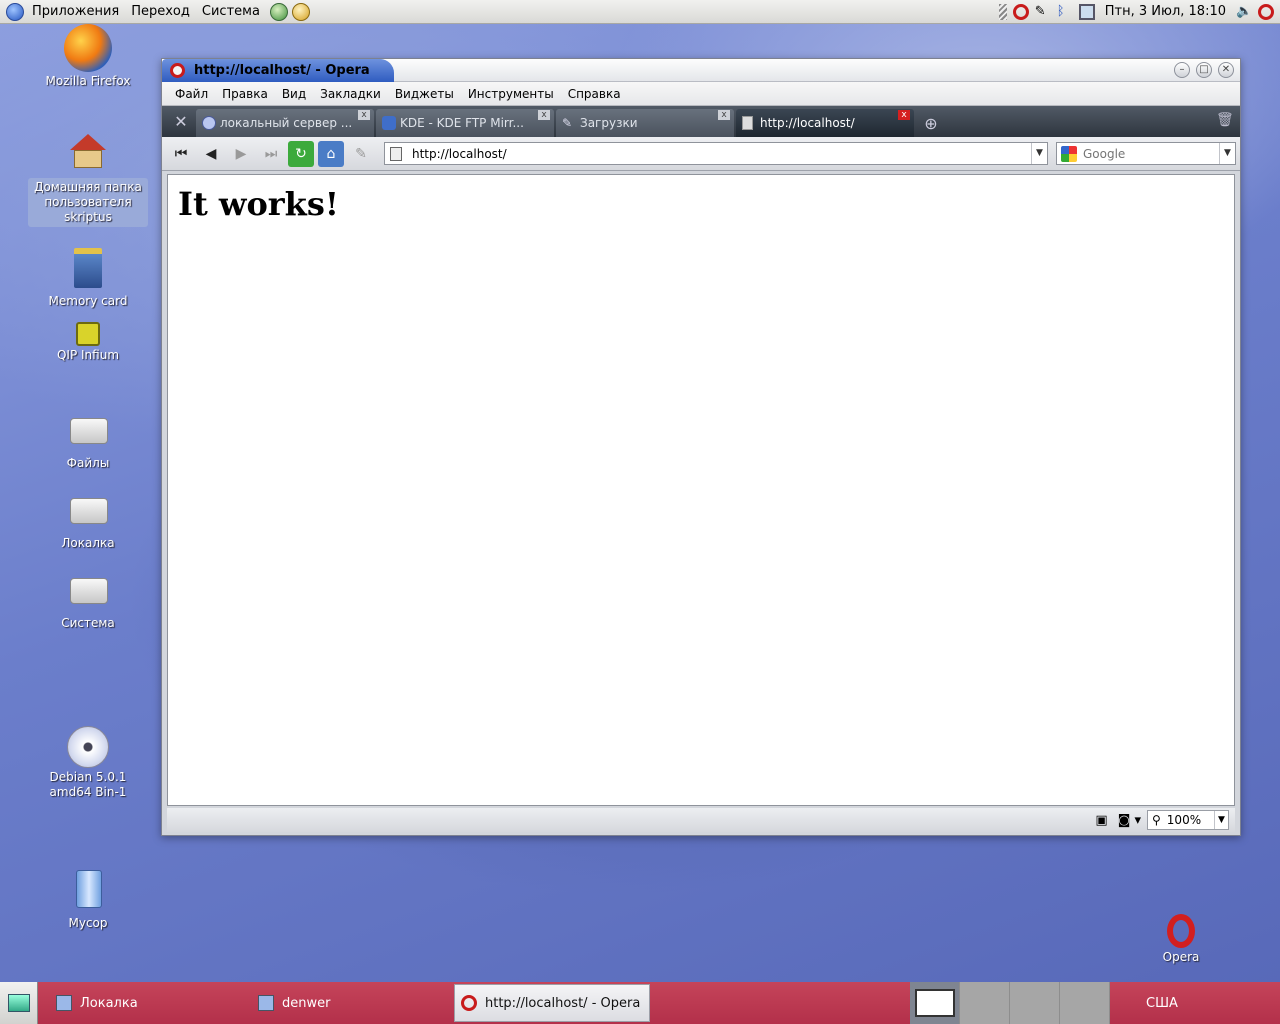  I want to click on desktop-icon-label: Файлы, so click(88, 463).